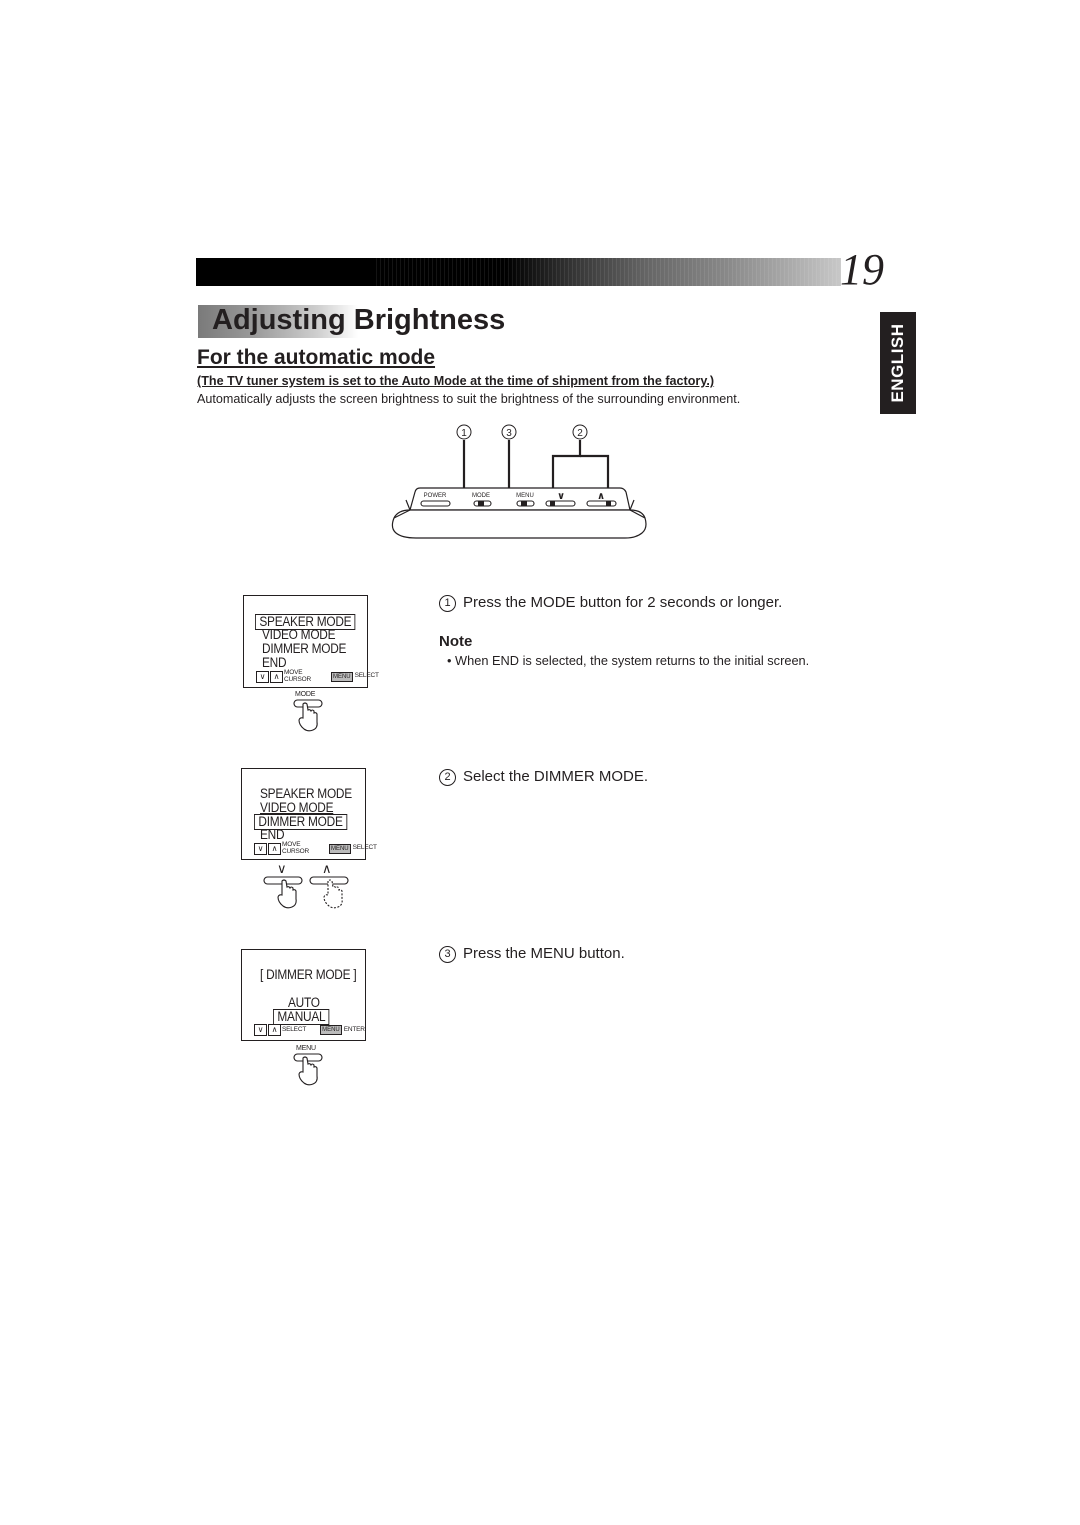 The width and height of the screenshot is (1080, 1525). I want to click on step-3-text: Press the MENU button., so click(544, 953).